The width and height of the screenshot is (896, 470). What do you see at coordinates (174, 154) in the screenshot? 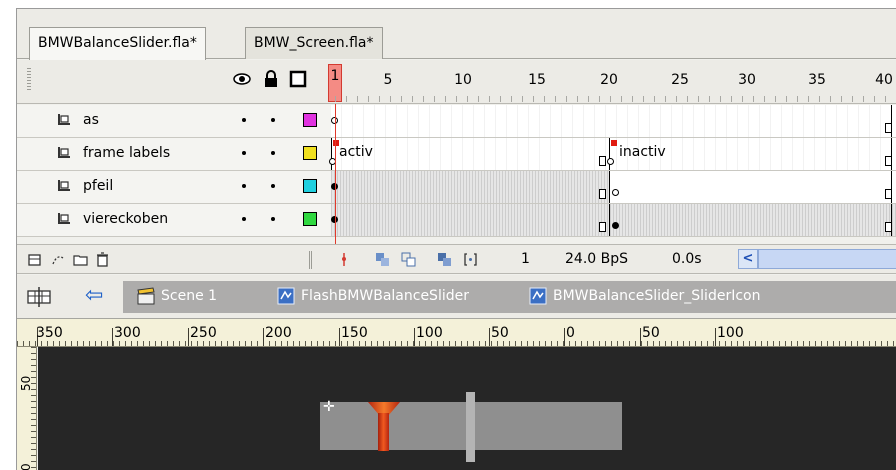
I see `layer-header: frame labels` at bounding box center [174, 154].